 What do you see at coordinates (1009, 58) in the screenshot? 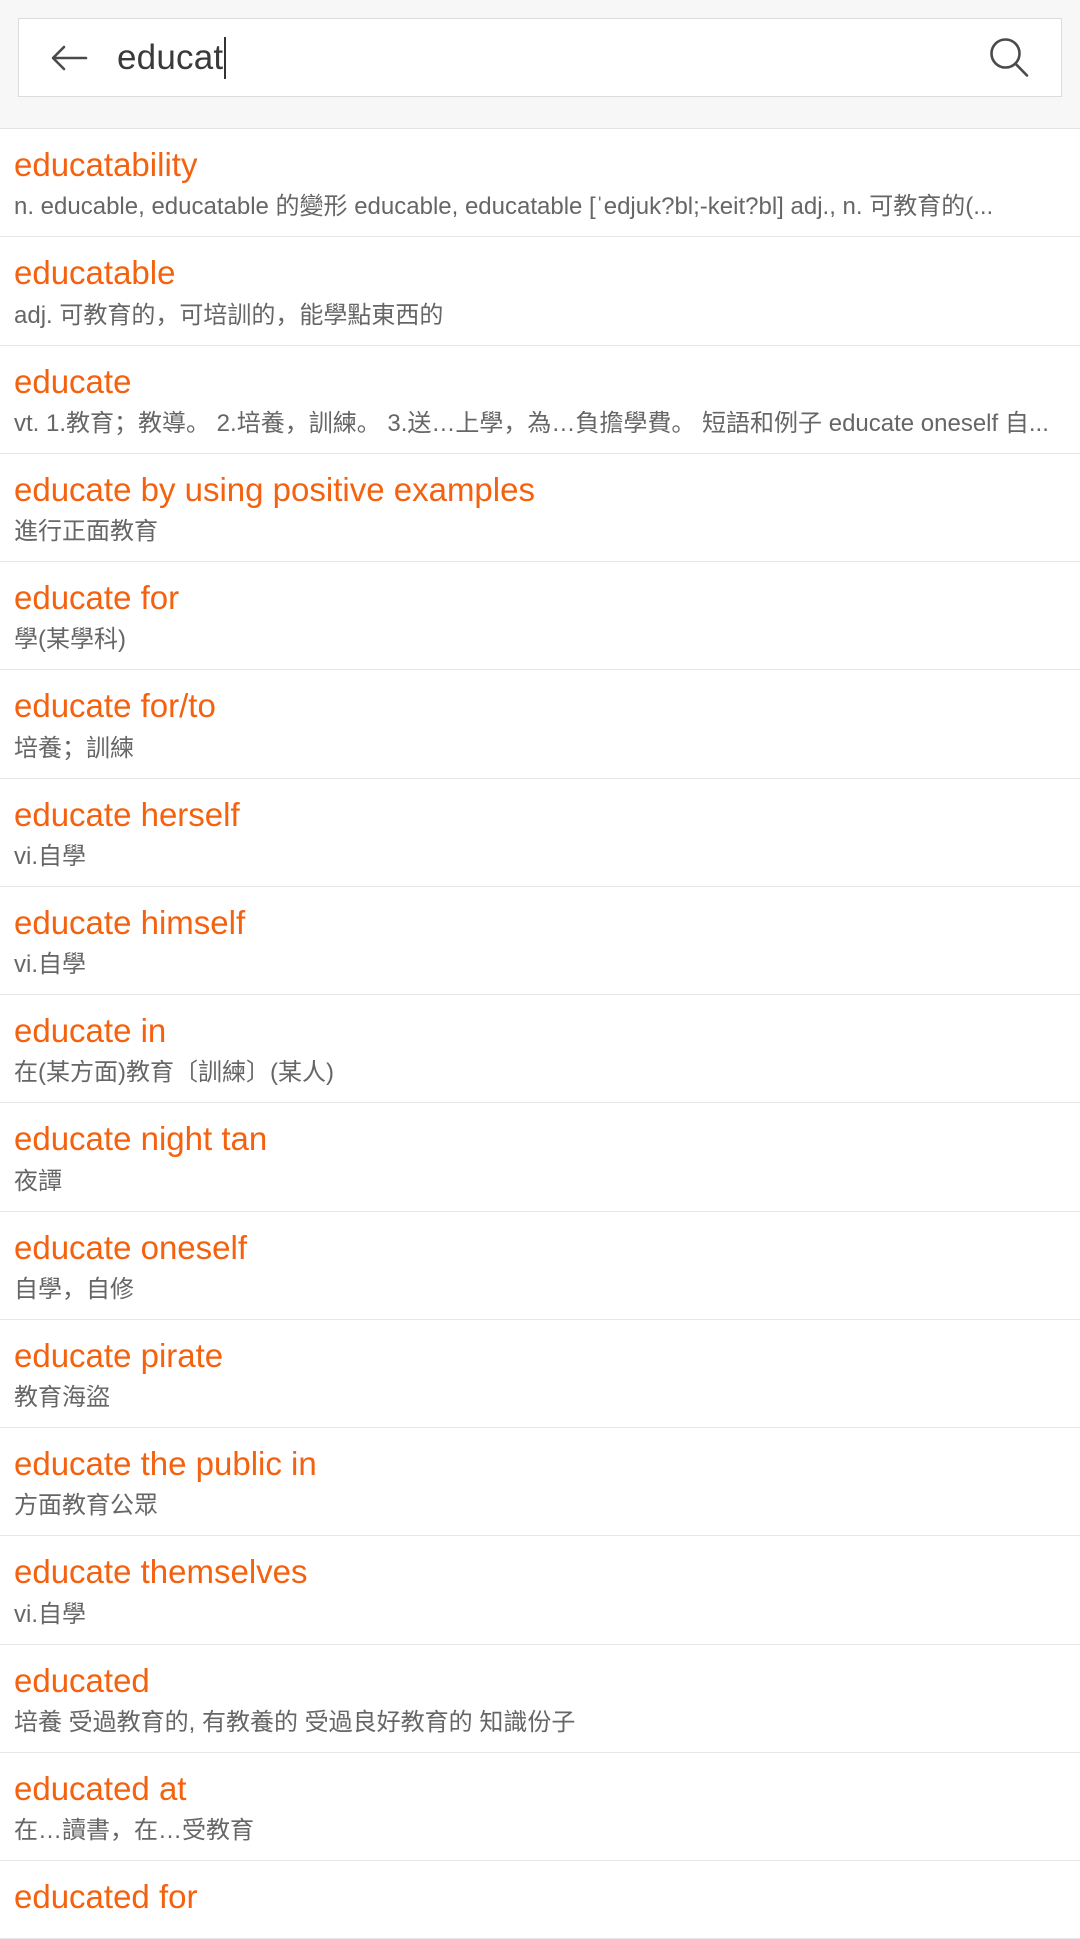
I see `search-icon` at bounding box center [1009, 58].